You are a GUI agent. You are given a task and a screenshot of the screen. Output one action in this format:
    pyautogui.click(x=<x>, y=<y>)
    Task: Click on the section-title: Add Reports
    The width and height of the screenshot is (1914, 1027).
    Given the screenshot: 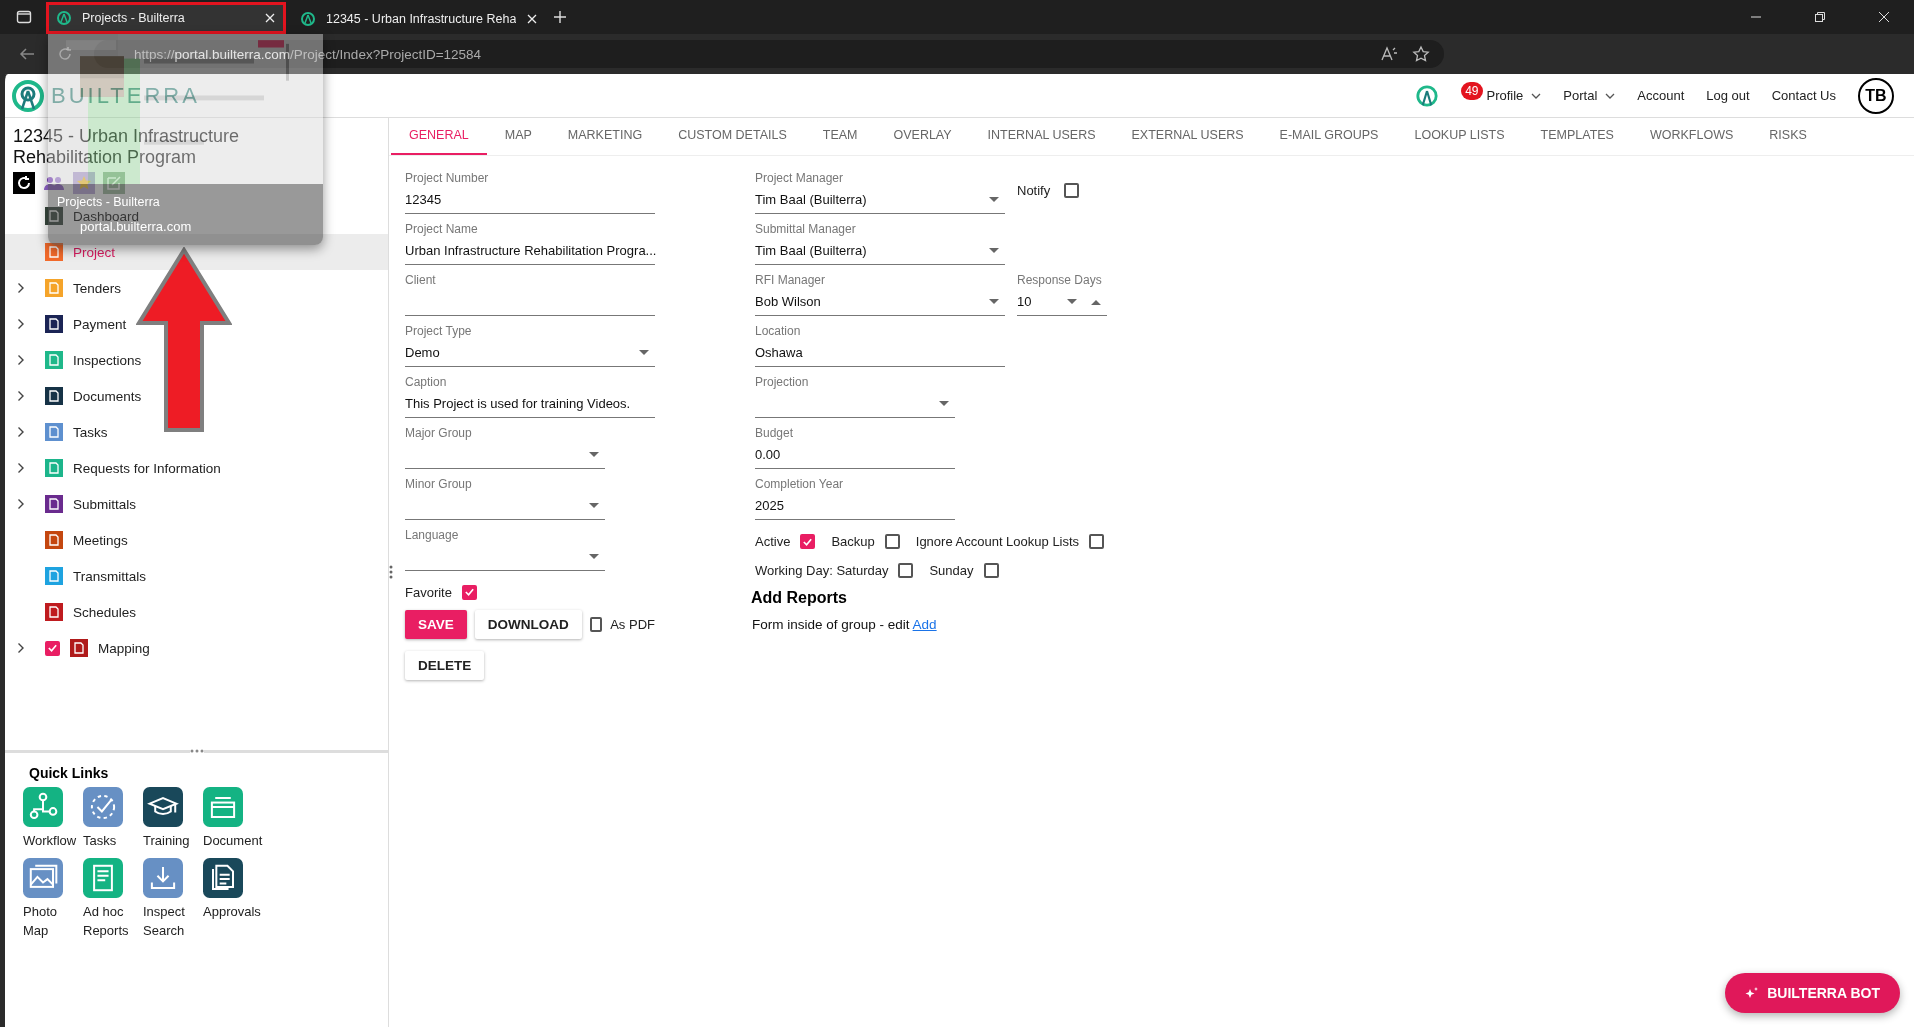 What is the action you would take?
    pyautogui.click(x=799, y=598)
    